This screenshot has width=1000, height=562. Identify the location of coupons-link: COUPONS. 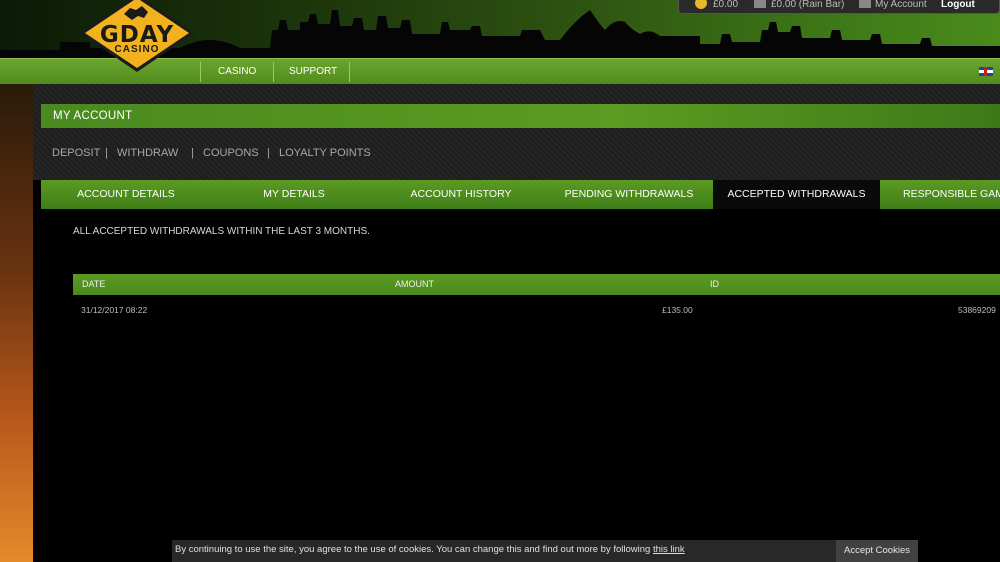
(231, 153).